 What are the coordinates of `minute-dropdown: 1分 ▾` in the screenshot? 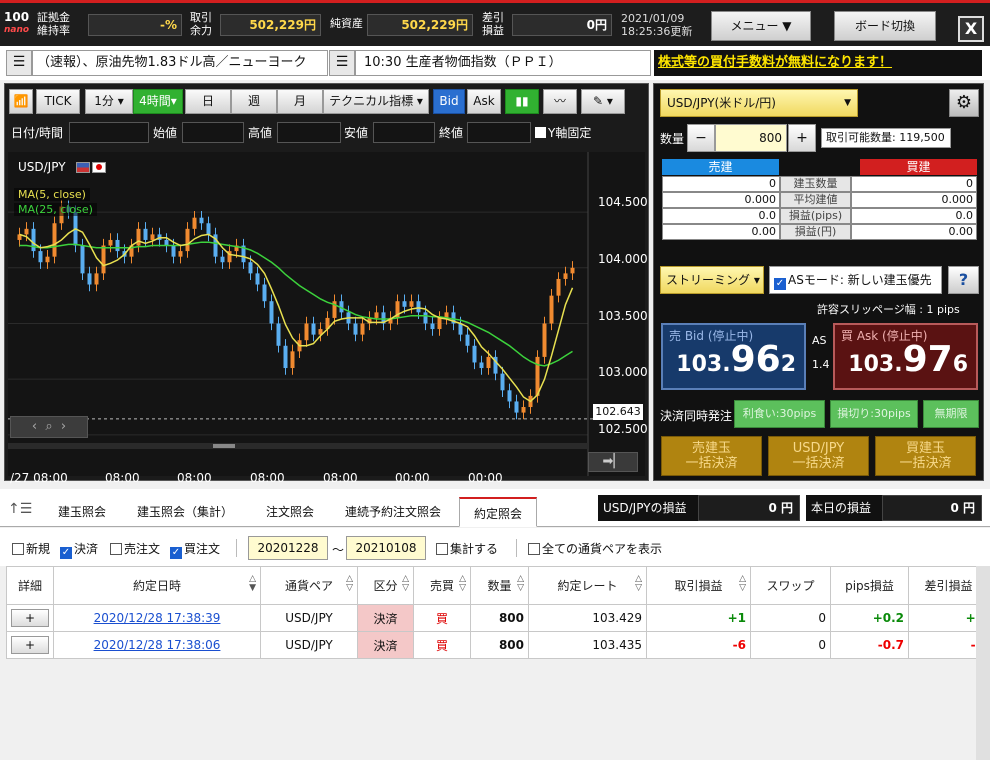 It's located at (109, 101).